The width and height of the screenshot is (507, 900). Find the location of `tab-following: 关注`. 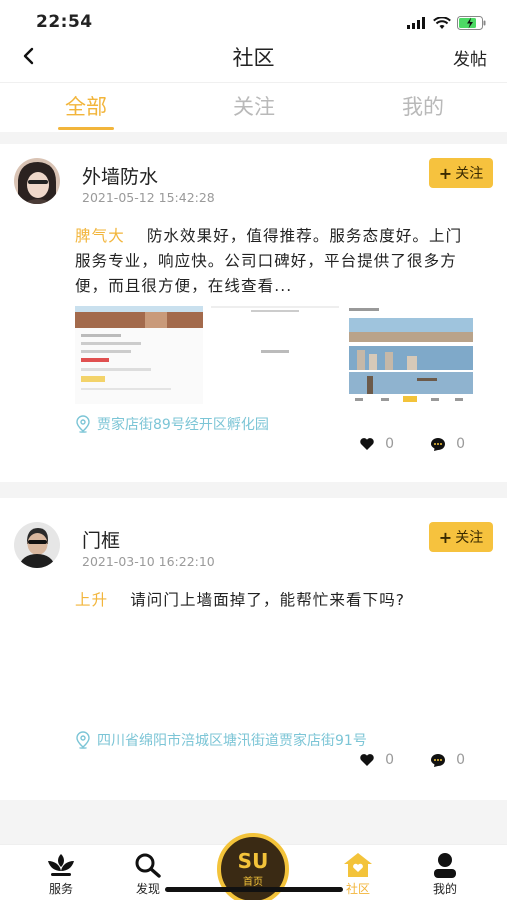

tab-following: 关注 is located at coordinates (254, 106).